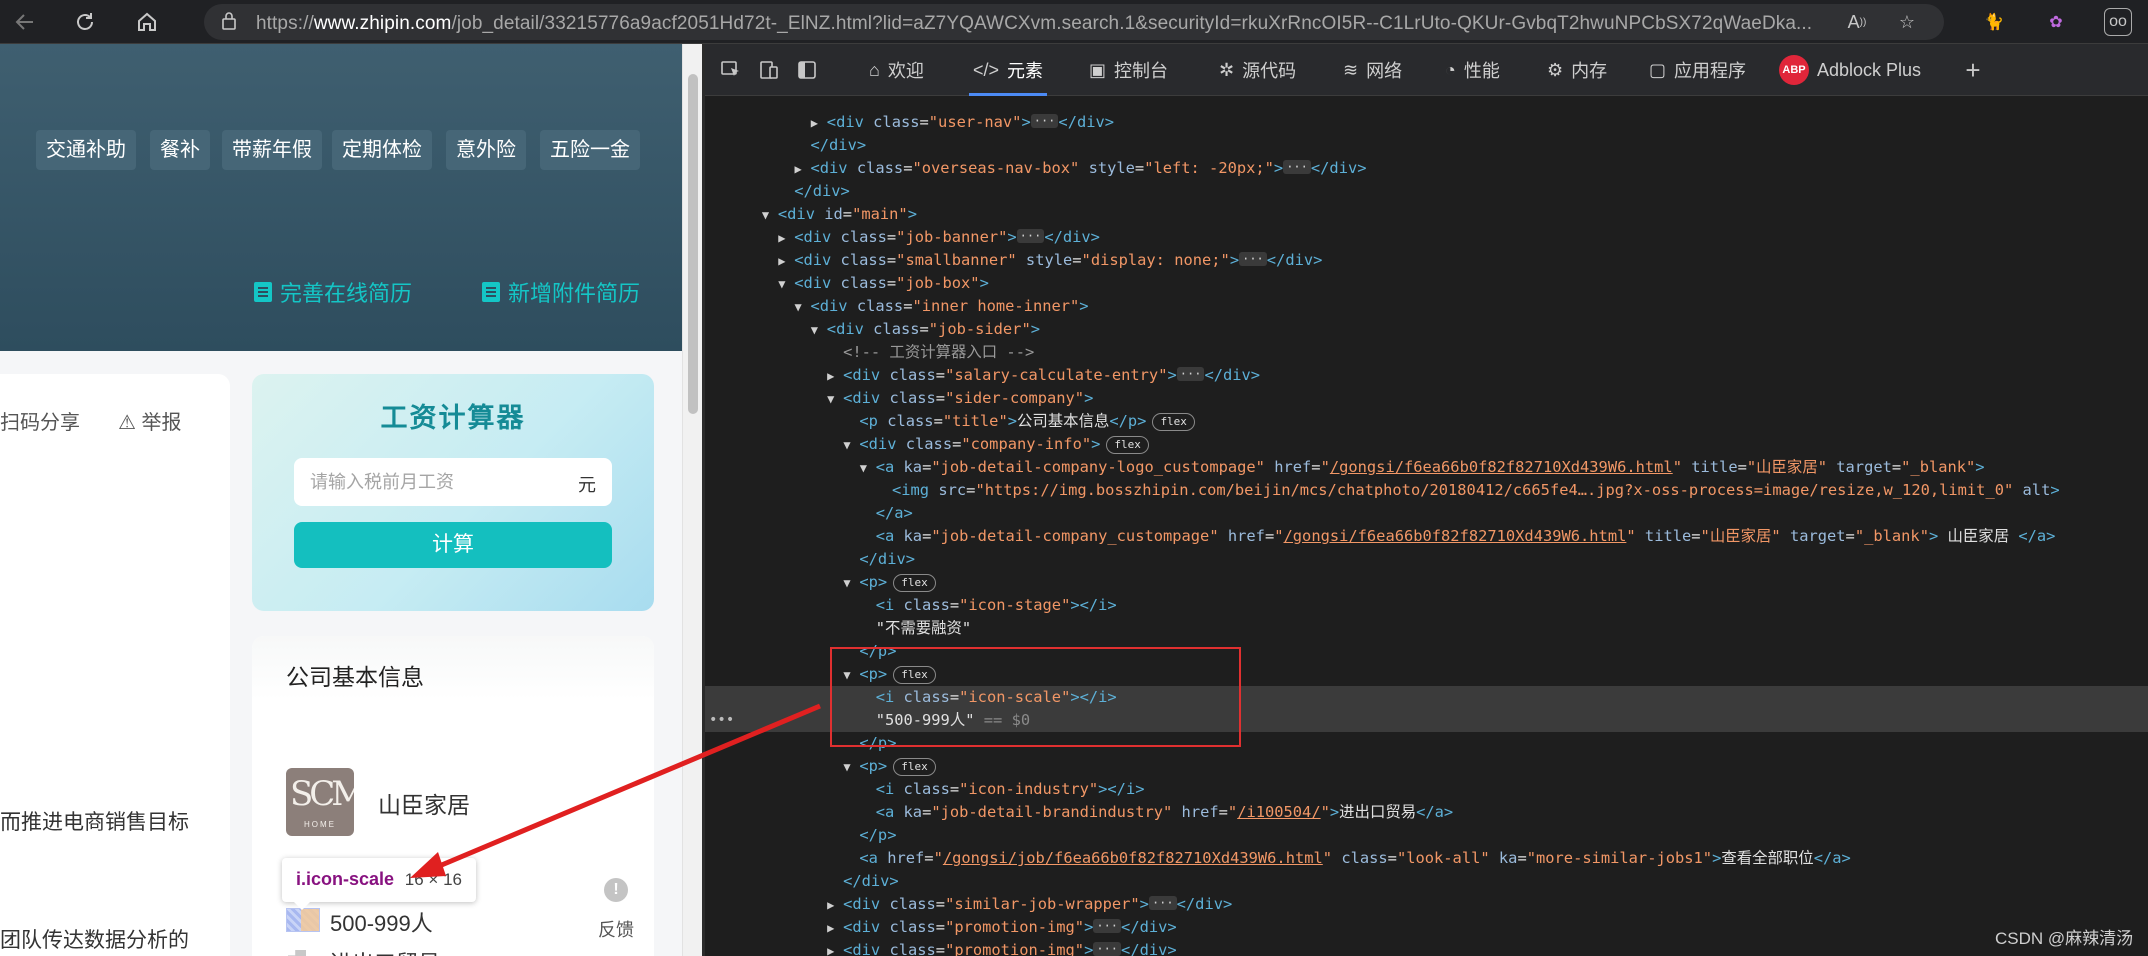  Describe the element at coordinates (616, 930) in the screenshot. I see `feedback-label: 反馈` at that location.